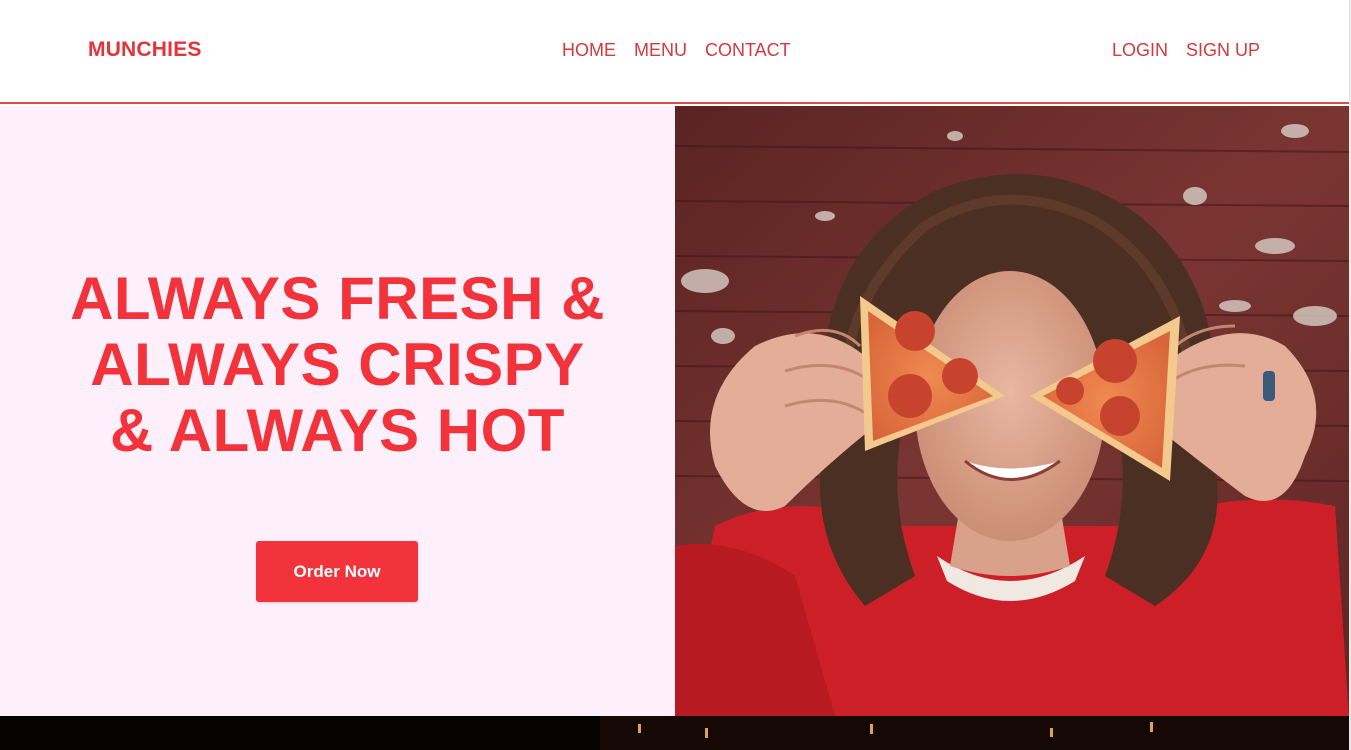  I want to click on main-nav: HOME MENU CONTACT, so click(676, 50).